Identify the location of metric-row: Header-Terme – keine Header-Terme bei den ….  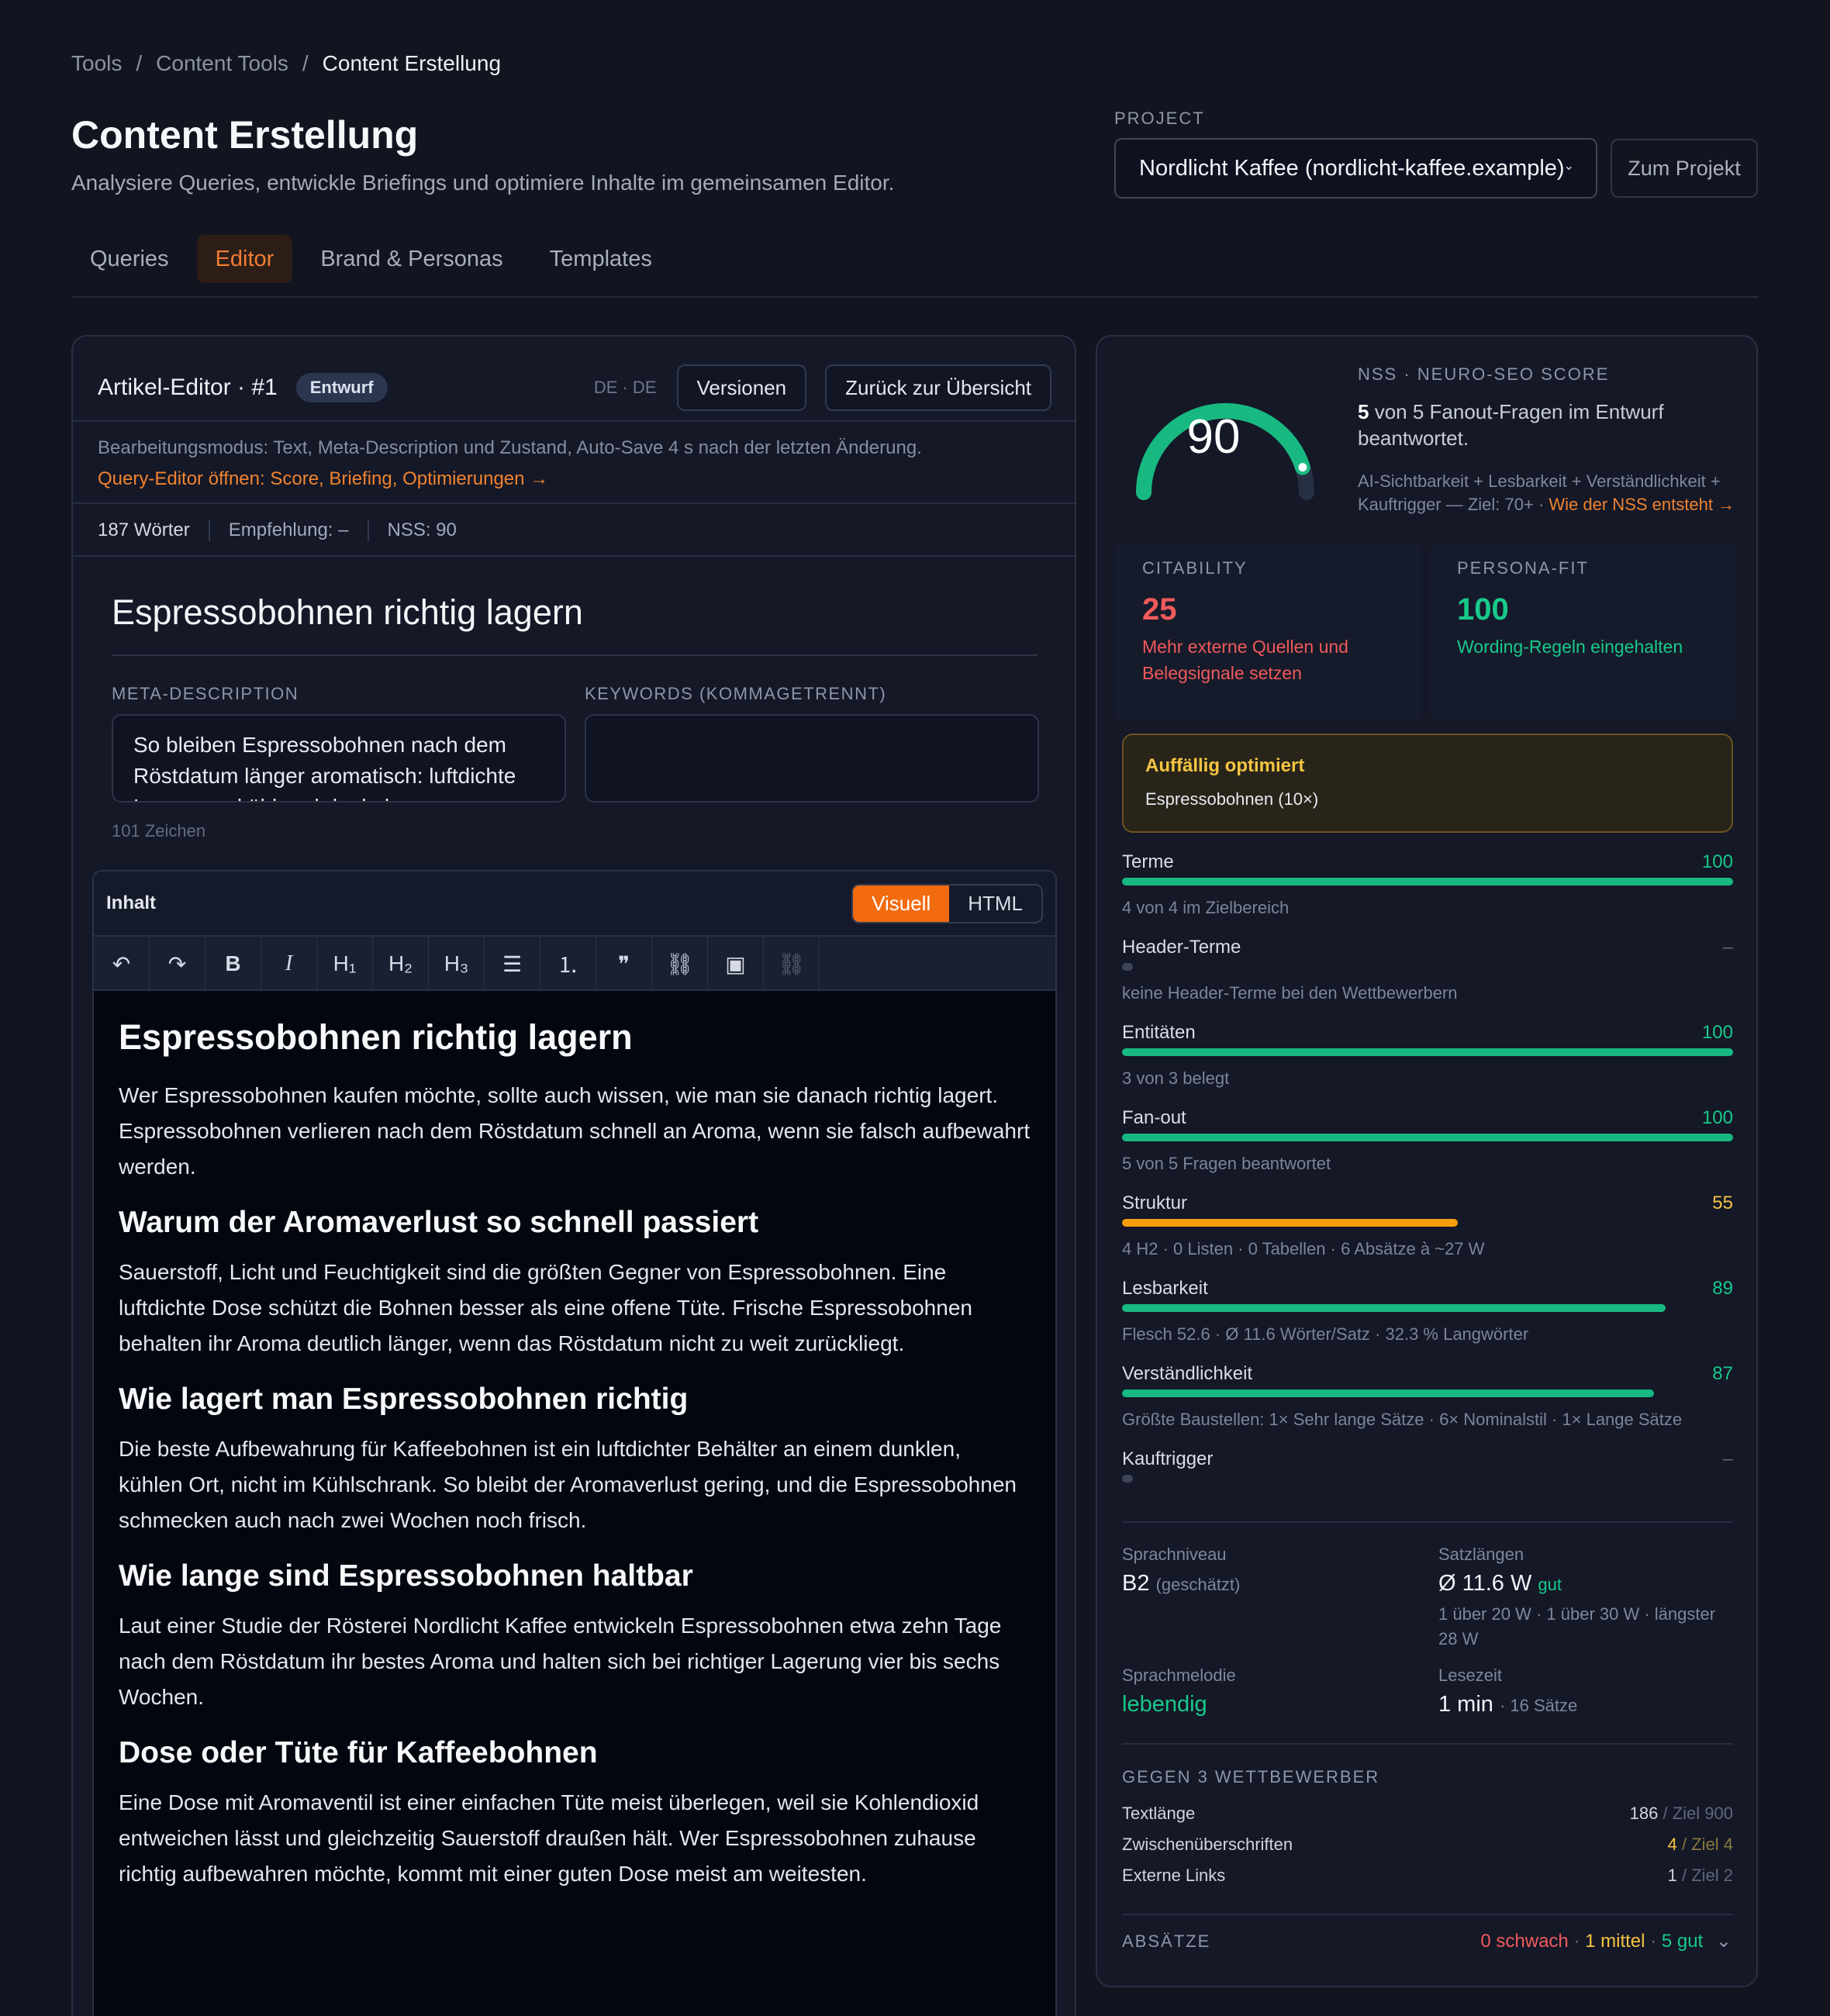
(1428, 979).